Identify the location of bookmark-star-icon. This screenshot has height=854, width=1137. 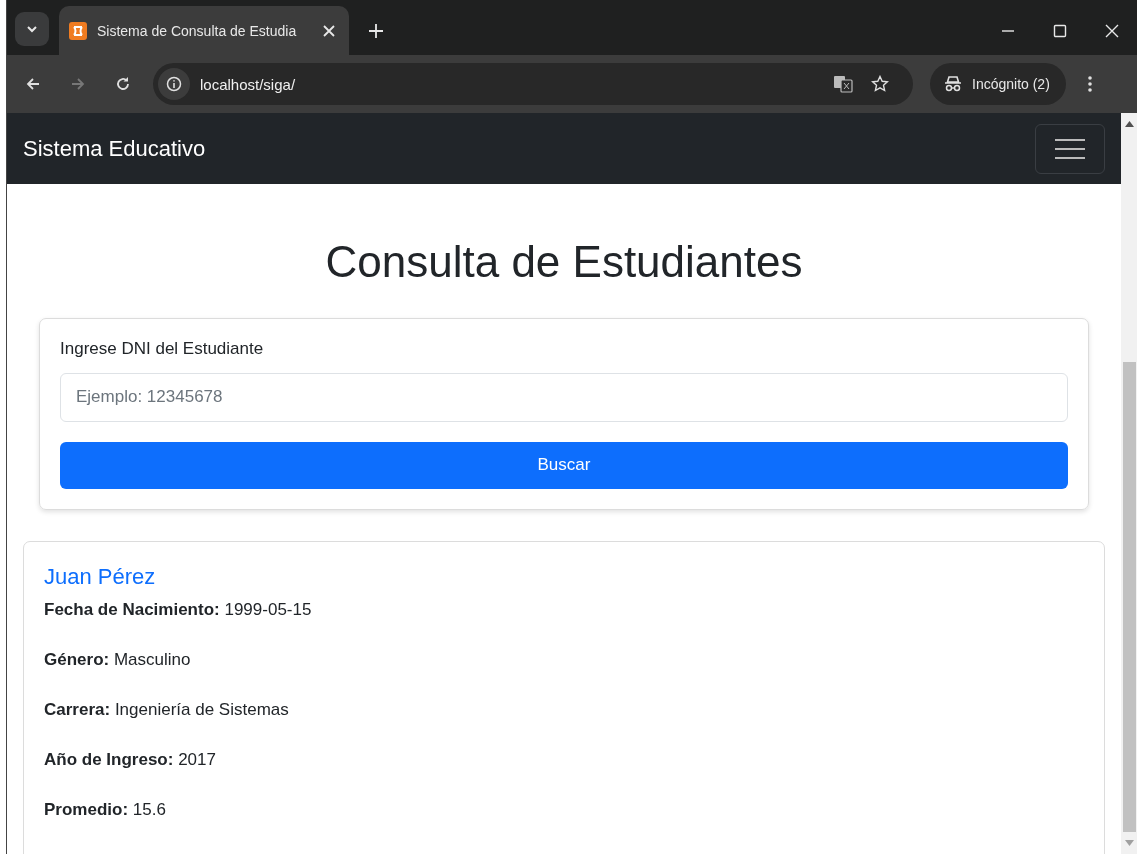
(880, 84).